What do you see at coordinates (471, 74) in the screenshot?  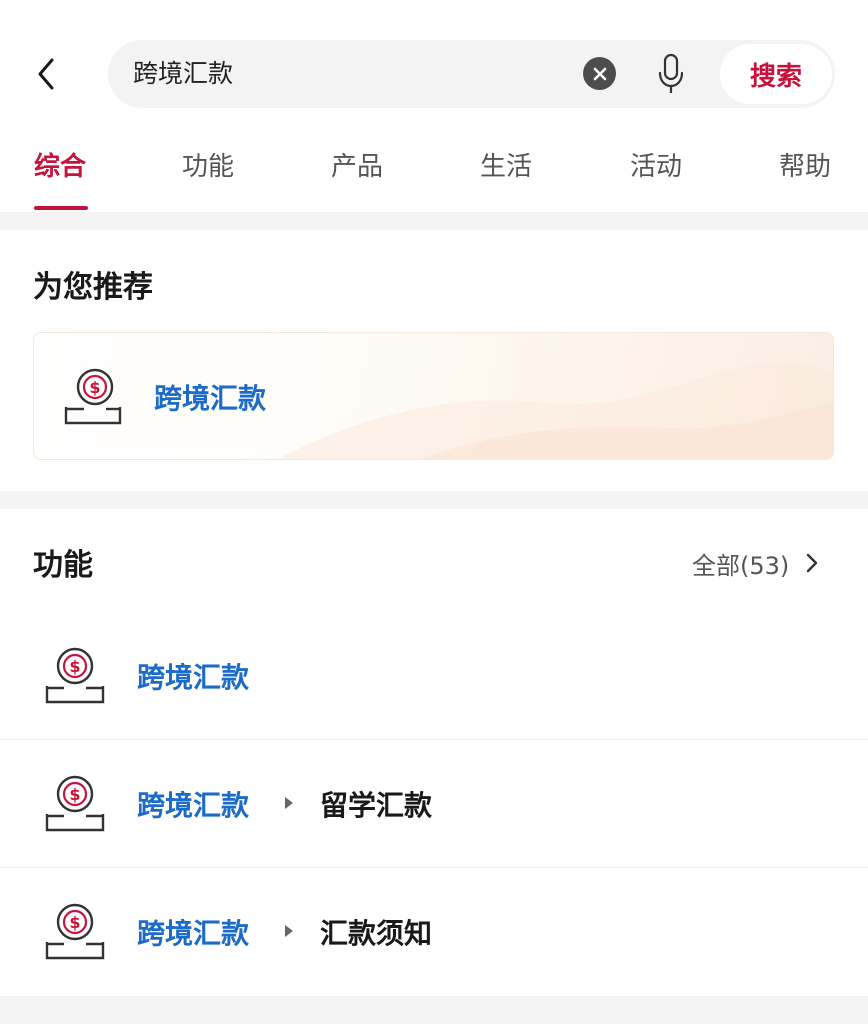 I see `search-box: 跨境汇款 搜索` at bounding box center [471, 74].